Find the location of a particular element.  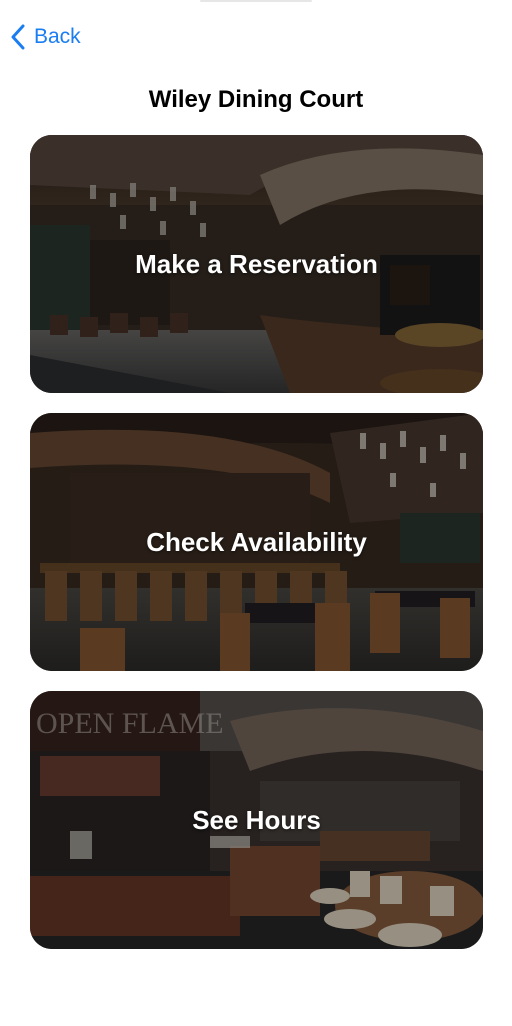

make-reservation-label: Make a Reservation is located at coordinates (256, 263).